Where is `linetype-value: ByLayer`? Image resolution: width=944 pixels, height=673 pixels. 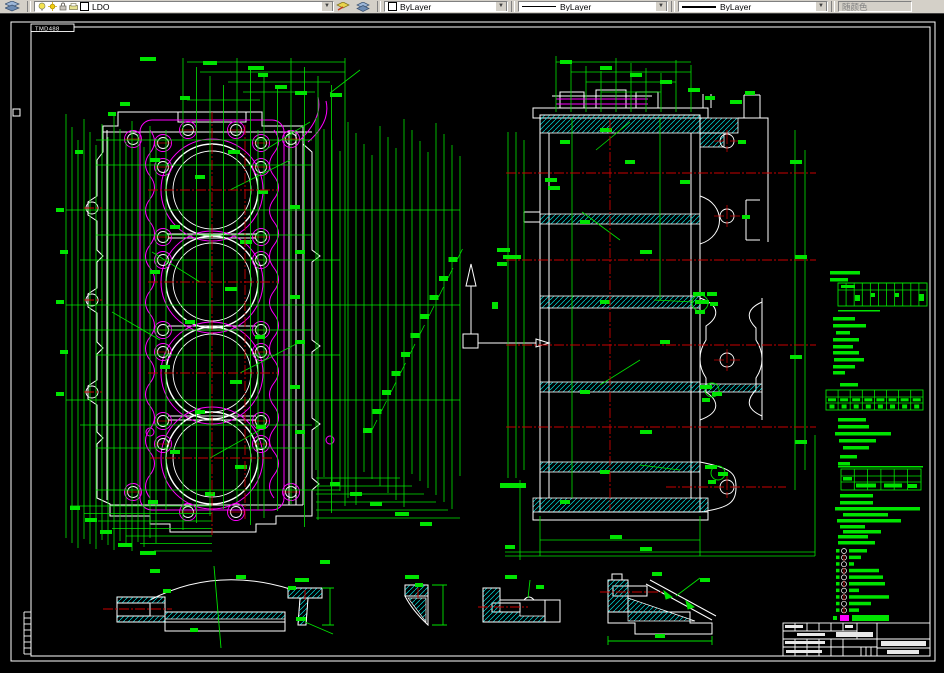 linetype-value: ByLayer is located at coordinates (576, 6).